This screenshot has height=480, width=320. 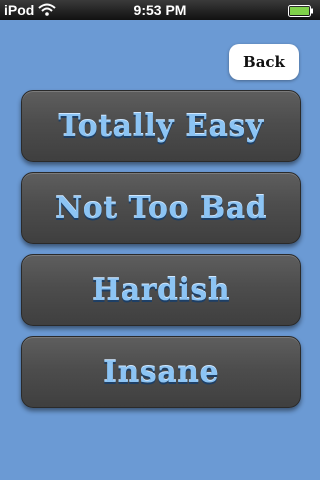 I want to click on status-bar: iPod 9:53 PM, so click(x=160, y=10).